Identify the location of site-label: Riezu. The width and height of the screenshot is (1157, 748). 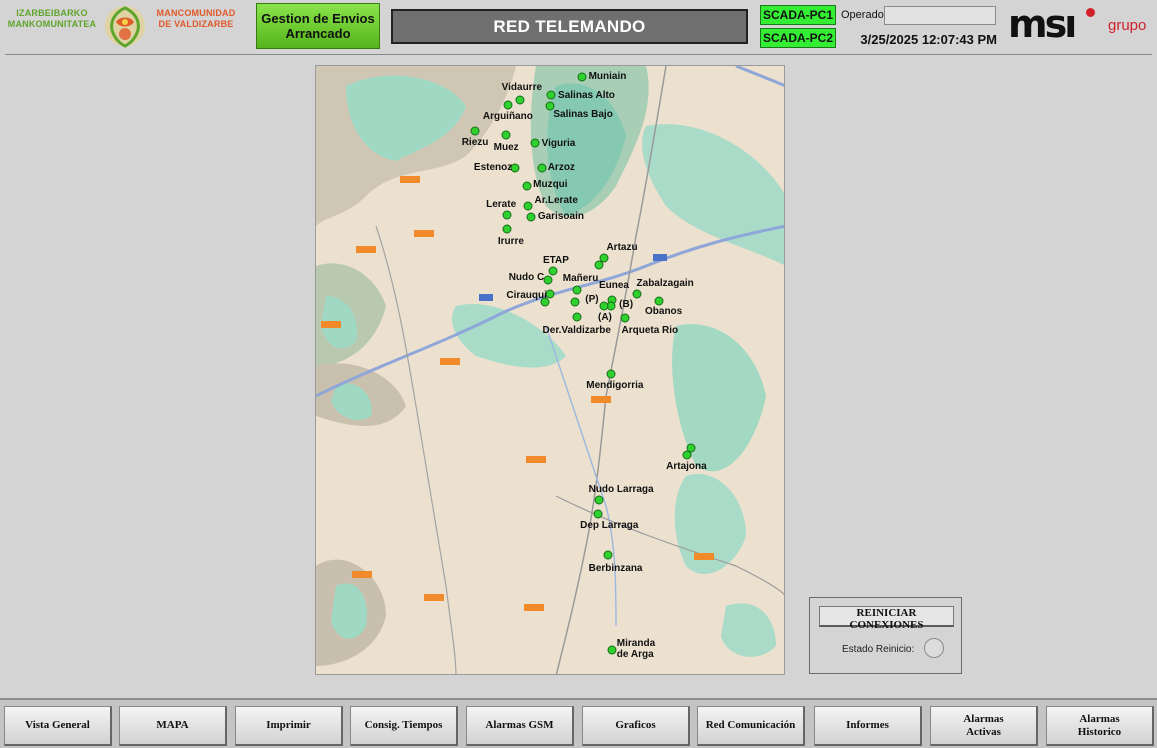
(475, 142).